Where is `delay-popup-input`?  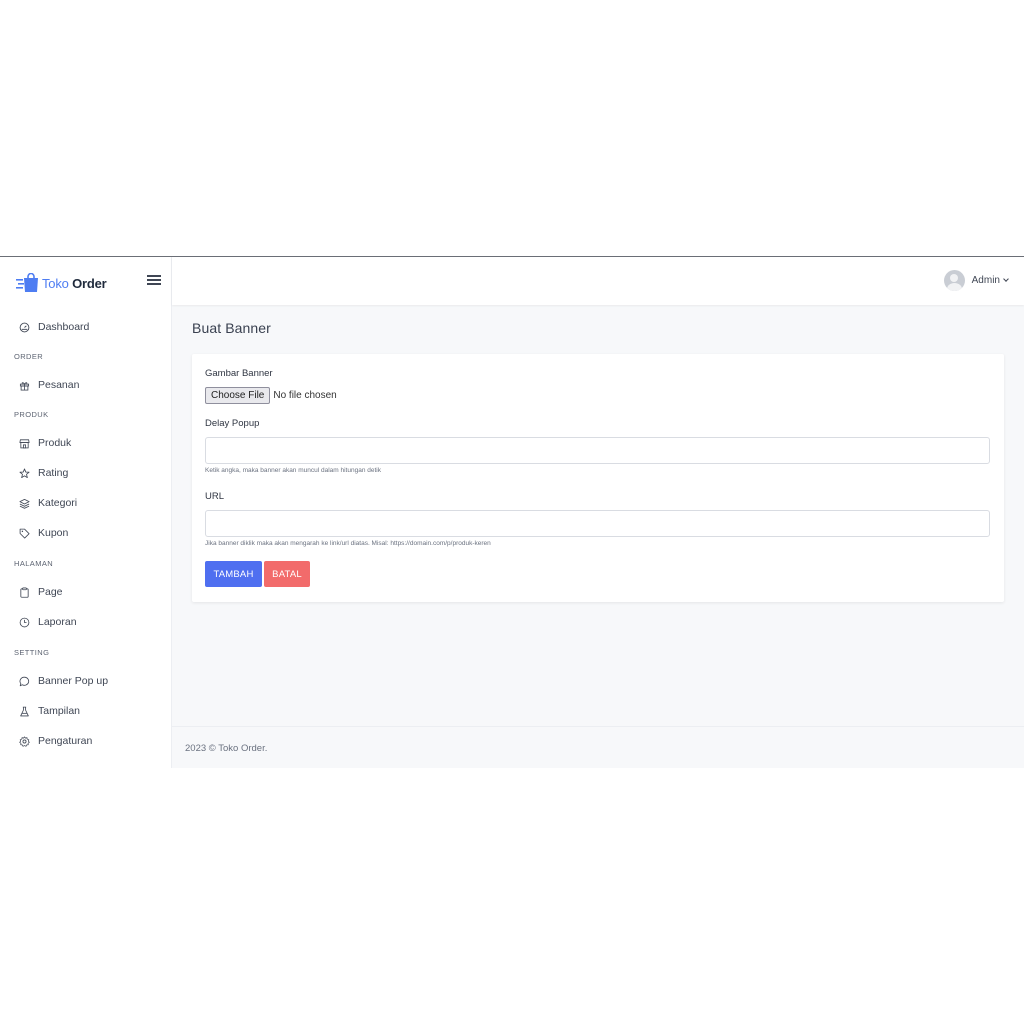 delay-popup-input is located at coordinates (597, 450).